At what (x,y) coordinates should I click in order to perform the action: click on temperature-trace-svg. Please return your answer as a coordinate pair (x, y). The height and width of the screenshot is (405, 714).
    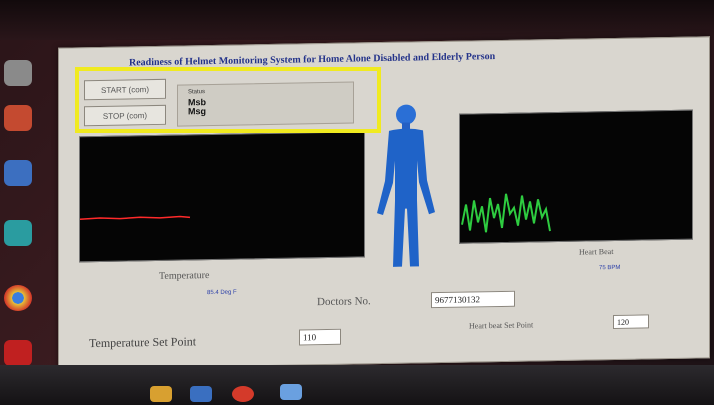
    Looking at the image, I should click on (135, 218).